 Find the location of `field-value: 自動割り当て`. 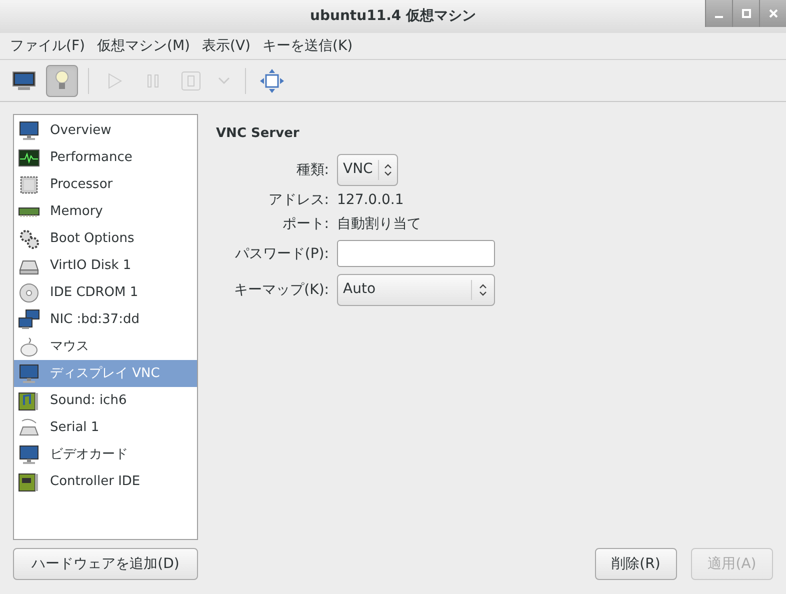

field-value: 自動割り当て is located at coordinates (379, 224).